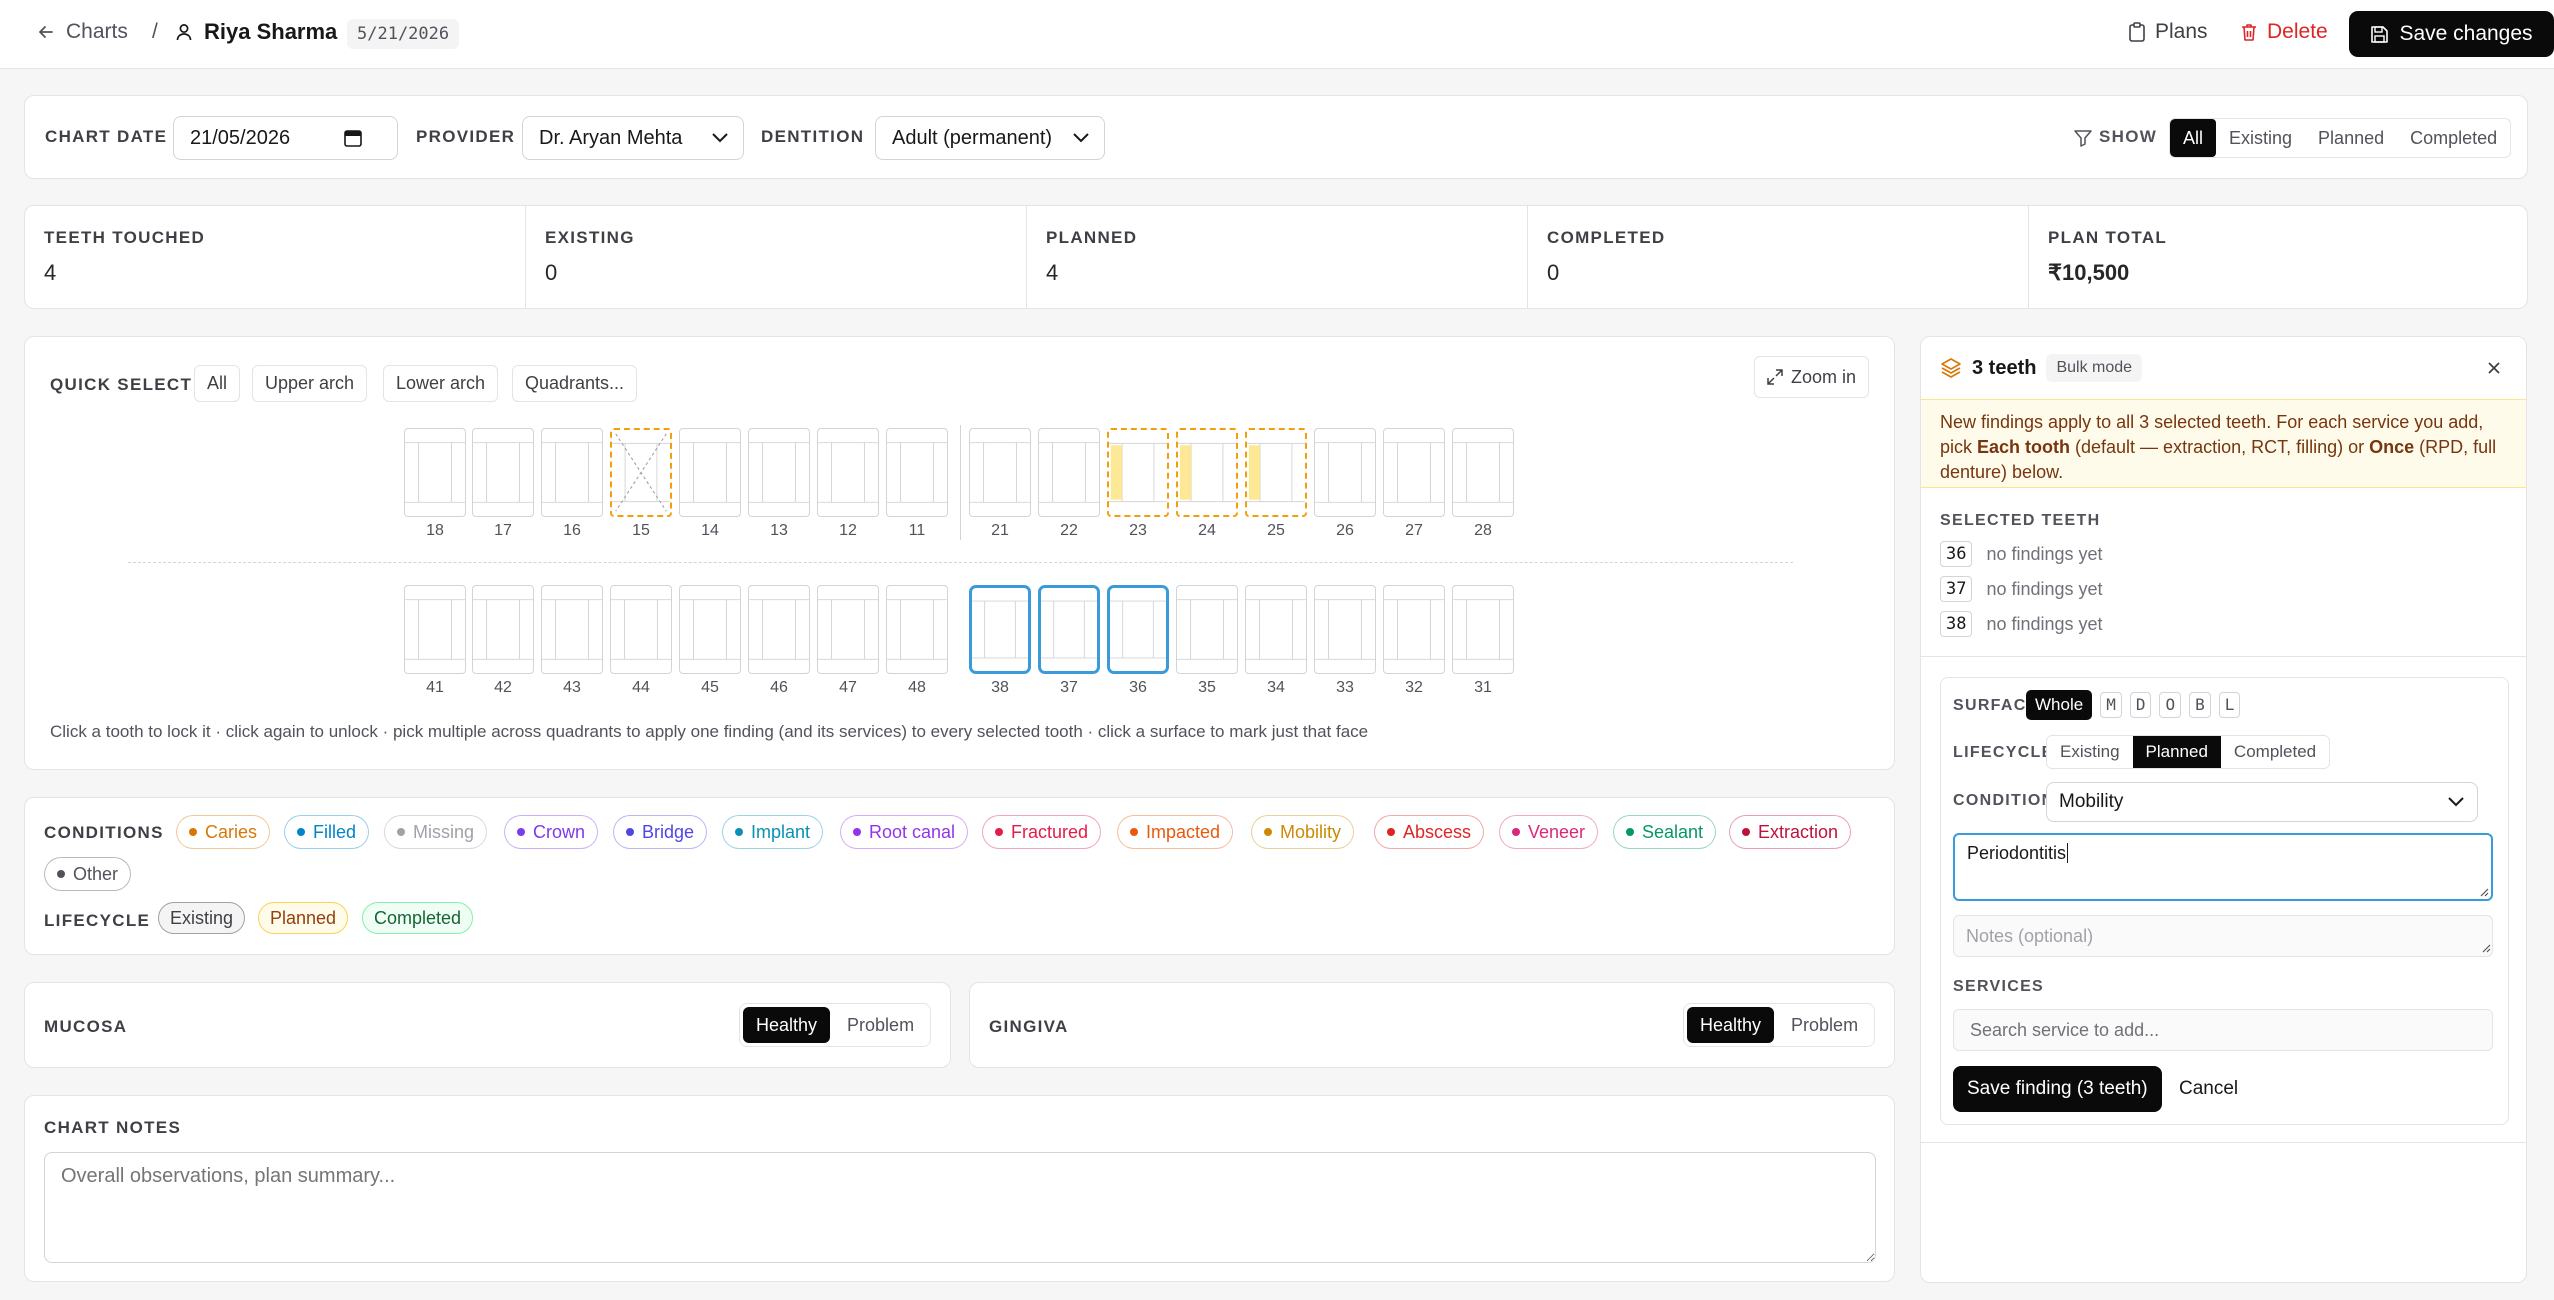 This screenshot has height=1300, width=2554. Describe the element at coordinates (2200, 705) in the screenshot. I see `surface-b-option: B` at that location.